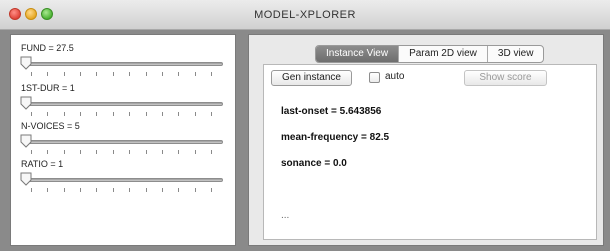 This screenshot has height=251, width=610. What do you see at coordinates (335, 137) in the screenshot?
I see `mean-frequency-value: mean-frequency = 82.5` at bounding box center [335, 137].